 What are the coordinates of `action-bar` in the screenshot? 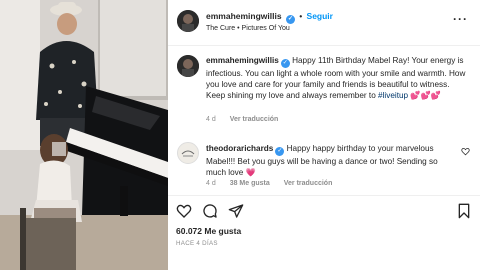 It's located at (324, 209).